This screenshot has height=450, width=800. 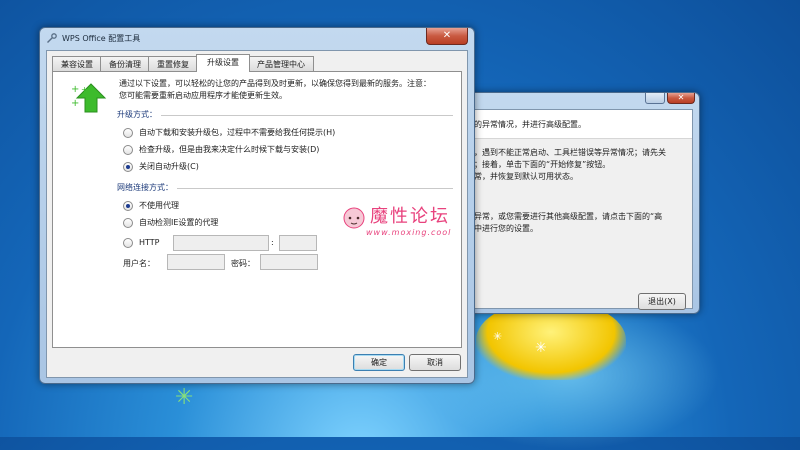 What do you see at coordinates (681, 98) in the screenshot?
I see `bg-close-icon: ✕` at bounding box center [681, 98].